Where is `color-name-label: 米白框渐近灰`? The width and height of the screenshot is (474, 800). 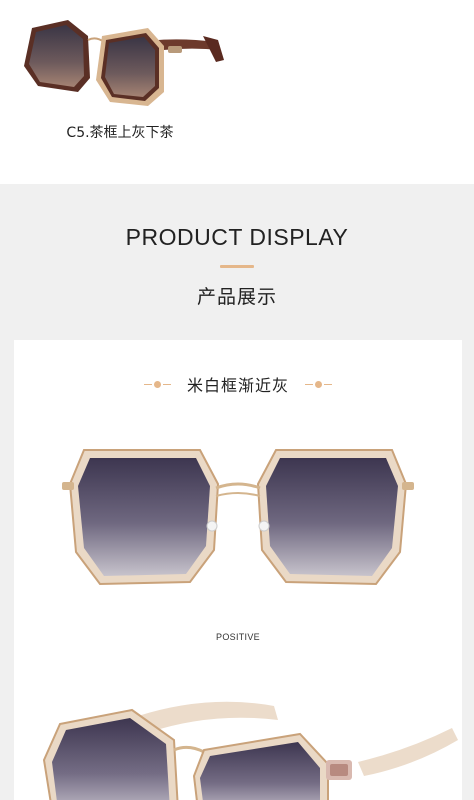 color-name-label: 米白框渐近灰 is located at coordinates (237, 385).